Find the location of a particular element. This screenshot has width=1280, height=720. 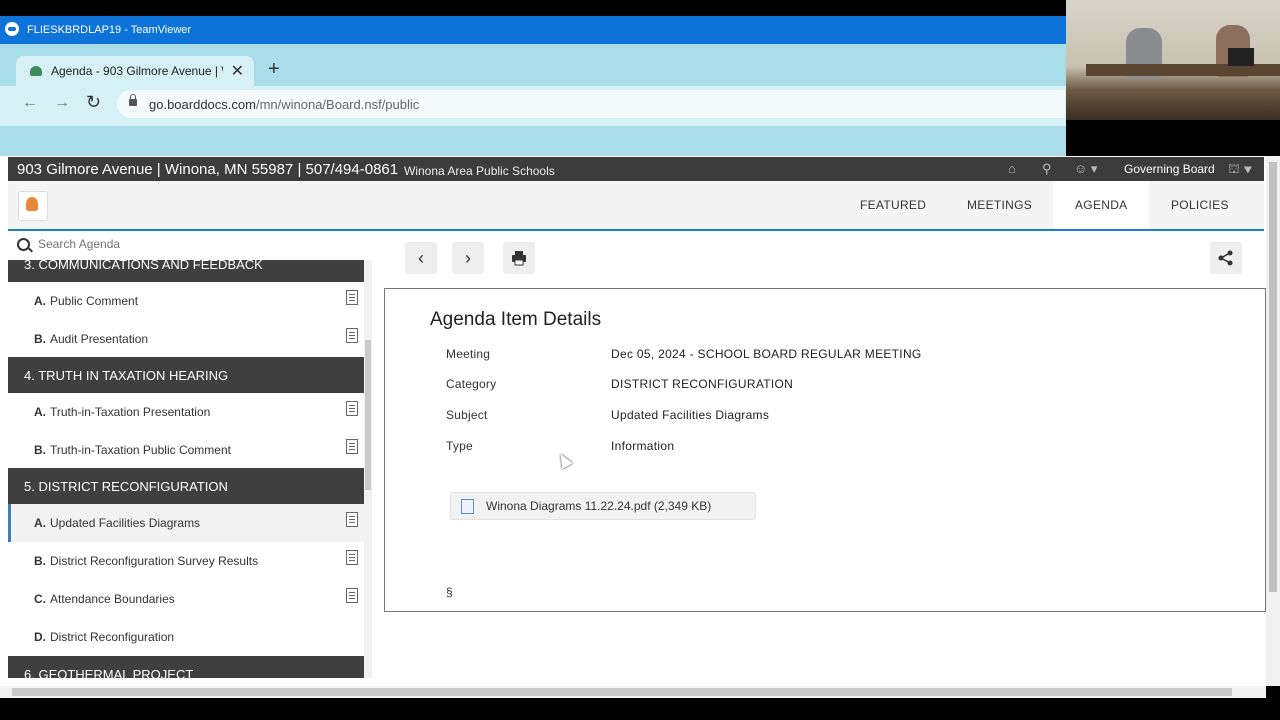

governing-board-menu: Governing Board is located at coordinates (1169, 169).